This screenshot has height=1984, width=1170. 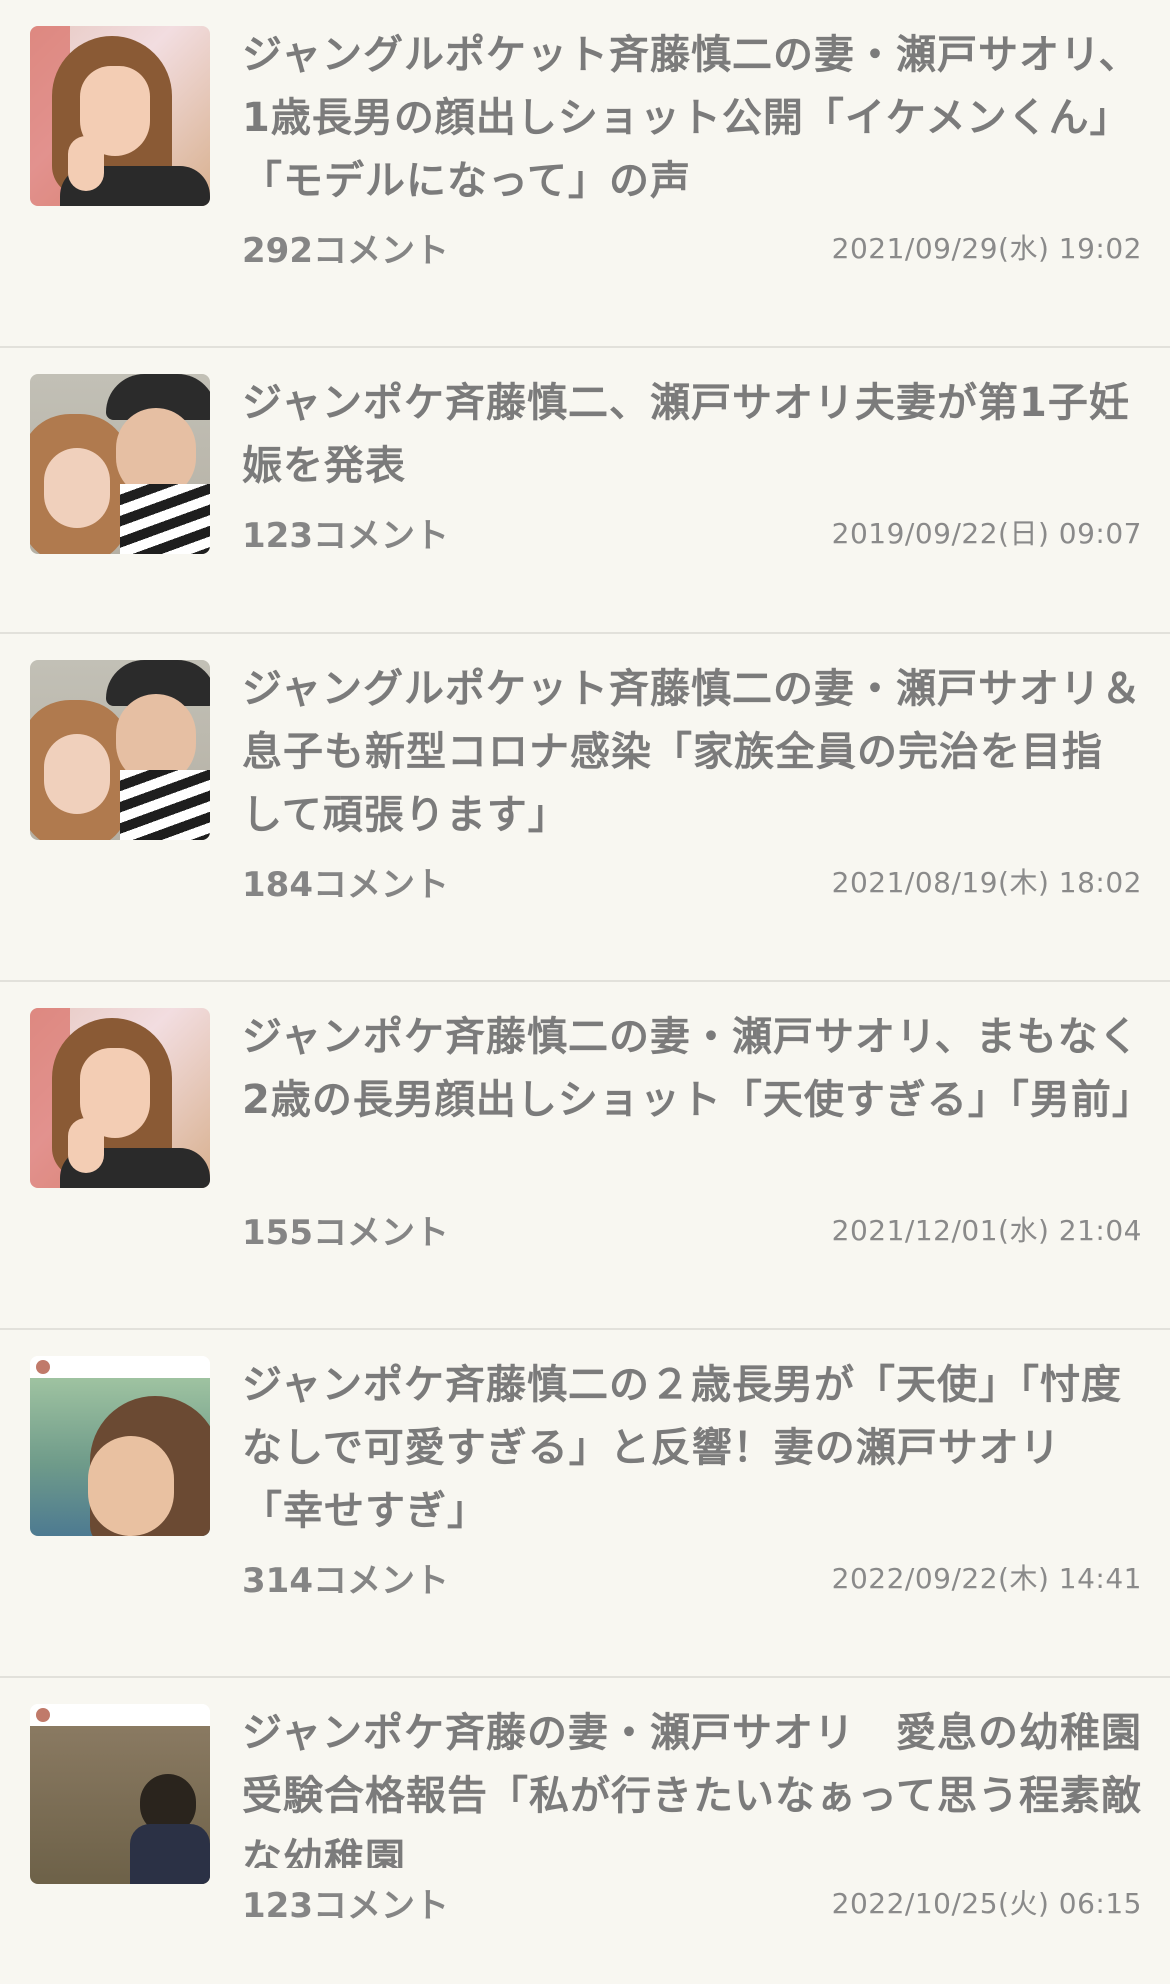 What do you see at coordinates (692, 1579) in the screenshot?
I see `article-meta: 314コメント 2022/09/22(木) 14:41` at bounding box center [692, 1579].